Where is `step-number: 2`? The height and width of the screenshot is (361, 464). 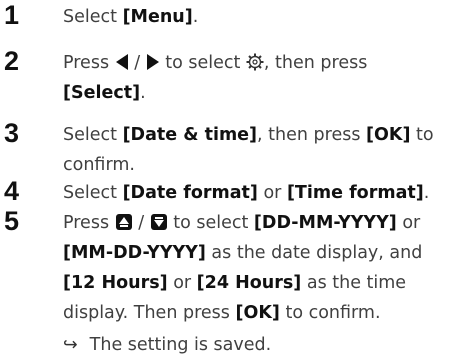 step-number: 2 is located at coordinates (12, 61).